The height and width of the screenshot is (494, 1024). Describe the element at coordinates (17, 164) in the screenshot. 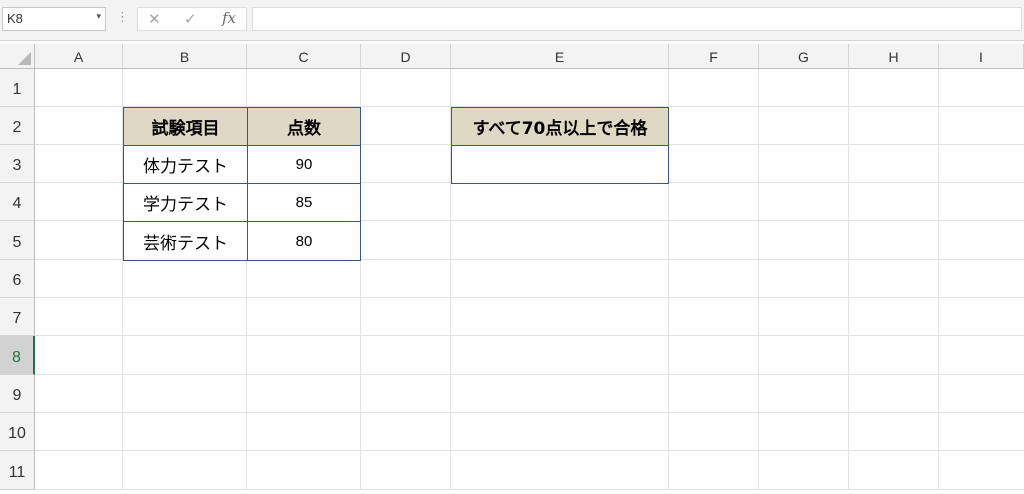

I see `row-header-3: 3` at that location.